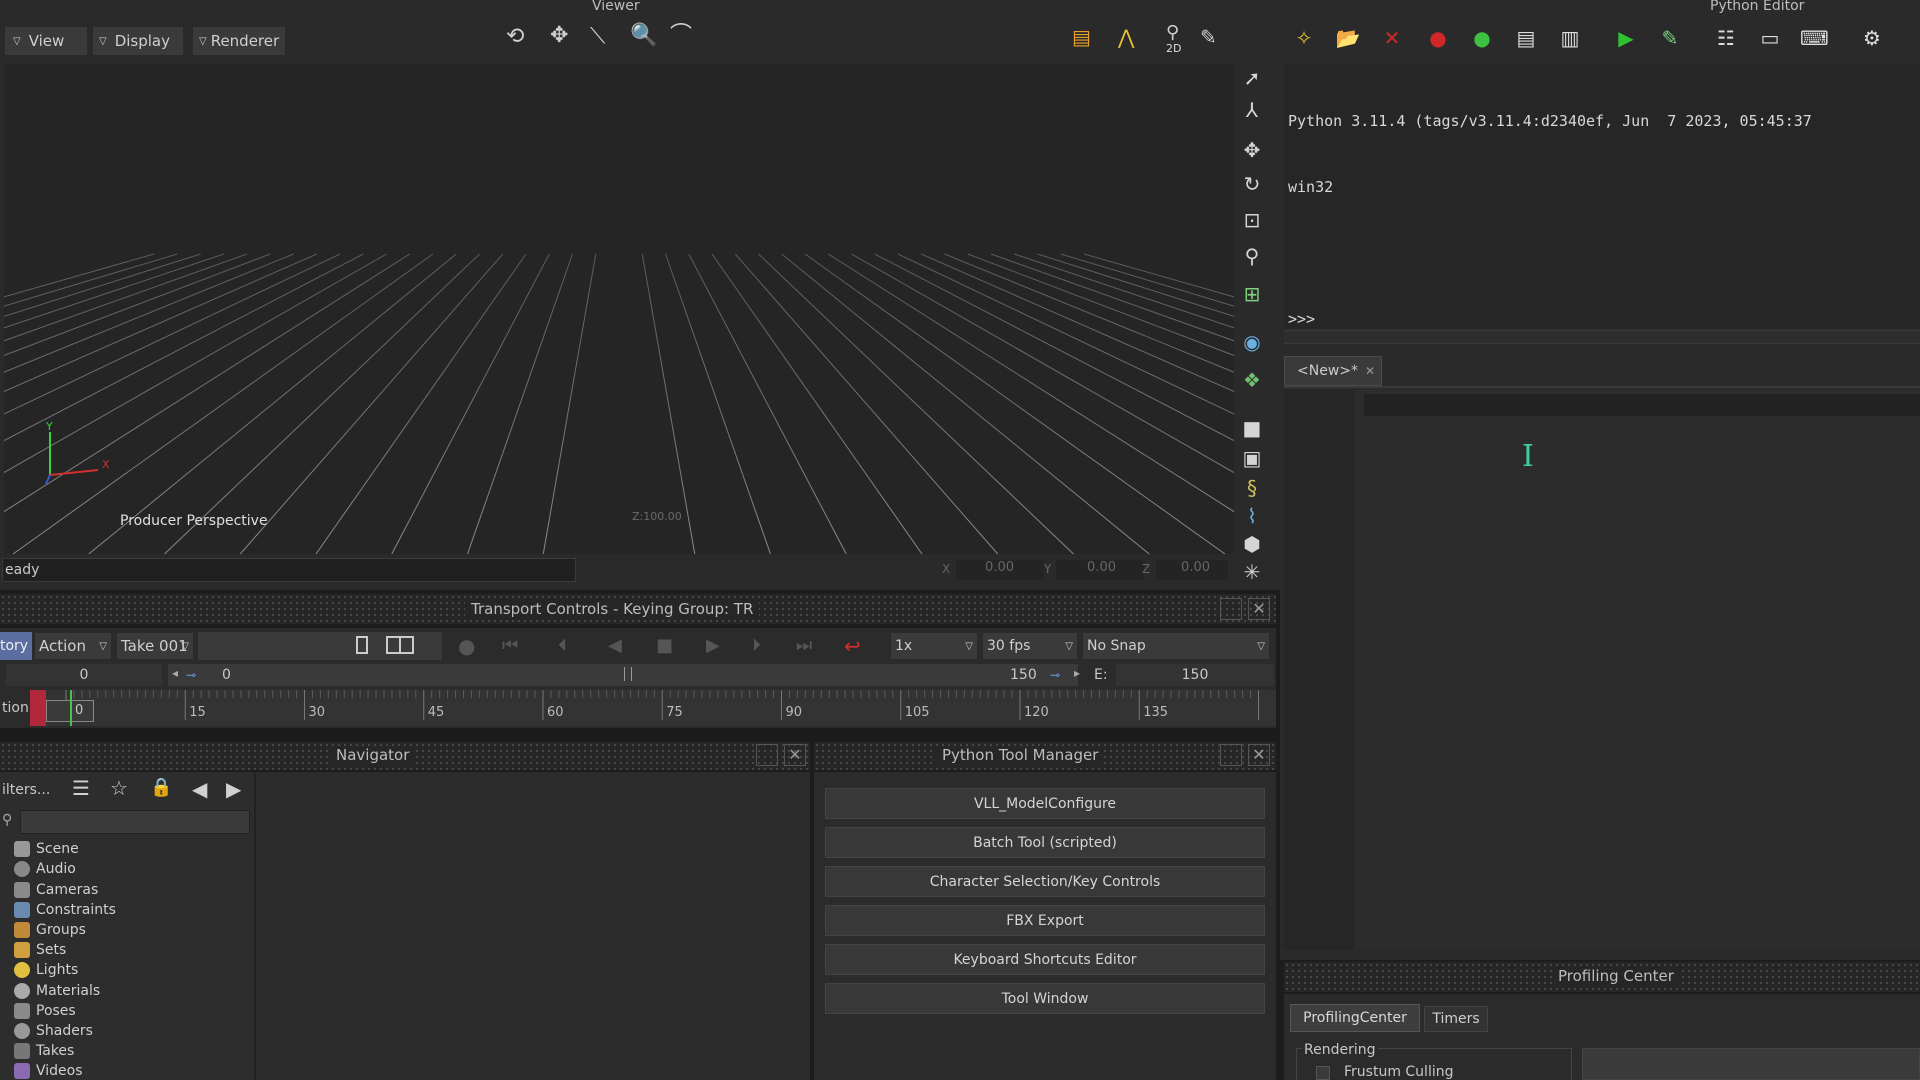  What do you see at coordinates (1872, 38) in the screenshot?
I see `settings-icon: ⚙` at bounding box center [1872, 38].